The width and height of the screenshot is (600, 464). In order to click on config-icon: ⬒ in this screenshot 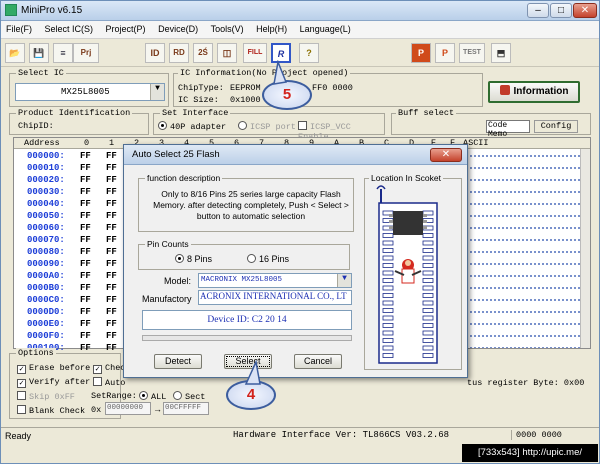, I will do `click(501, 53)`.